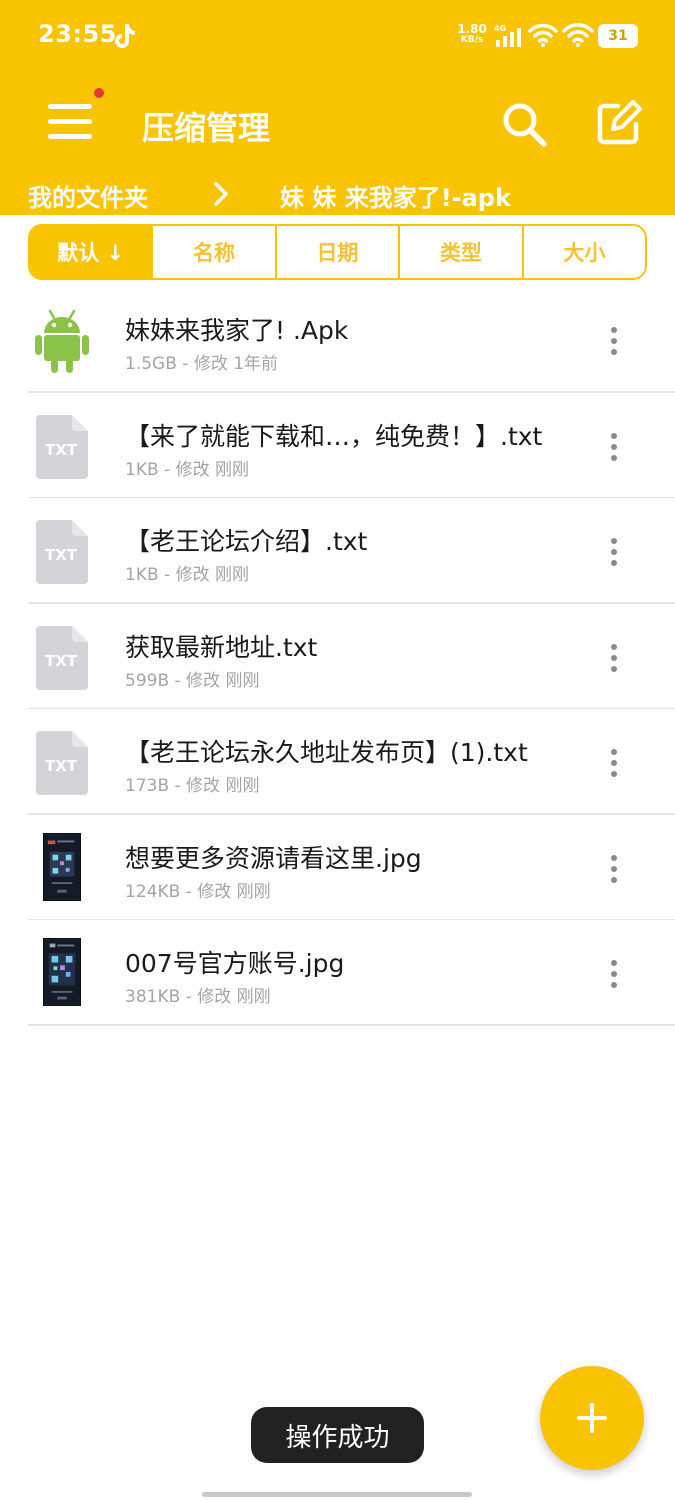 This screenshot has width=675, height=1500. I want to click on plus-icon, so click(592, 1418).